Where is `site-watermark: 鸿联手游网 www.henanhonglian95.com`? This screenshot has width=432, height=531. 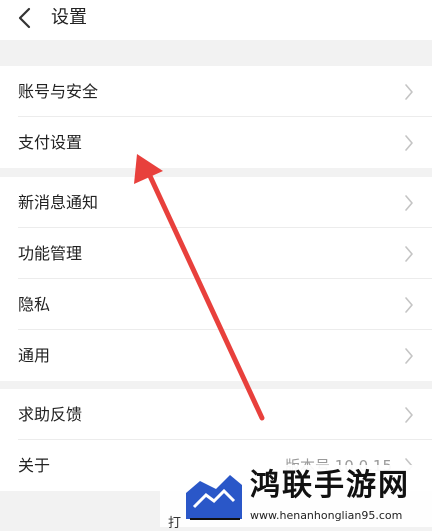
site-watermark: 鸿联手游网 www.henanhonglian95.com is located at coordinates (296, 496).